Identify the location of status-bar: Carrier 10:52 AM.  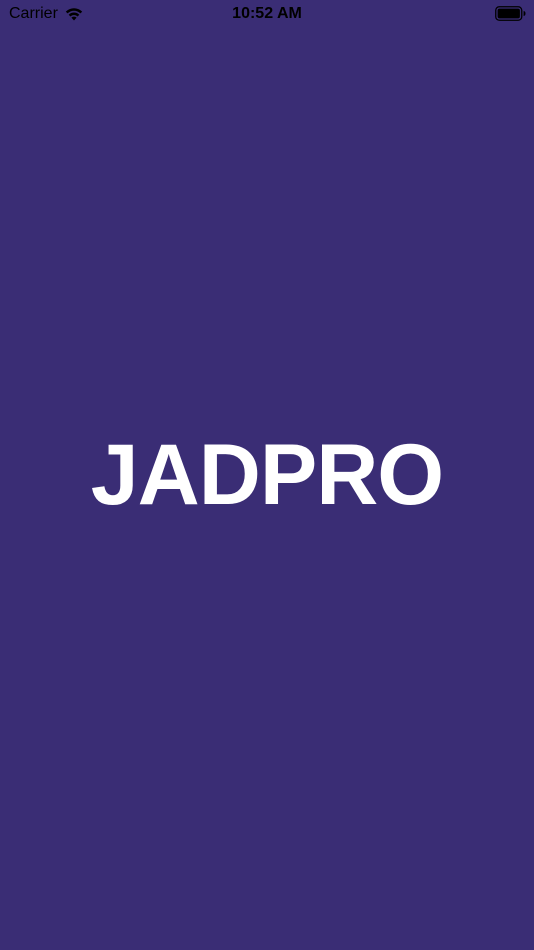
(267, 14).